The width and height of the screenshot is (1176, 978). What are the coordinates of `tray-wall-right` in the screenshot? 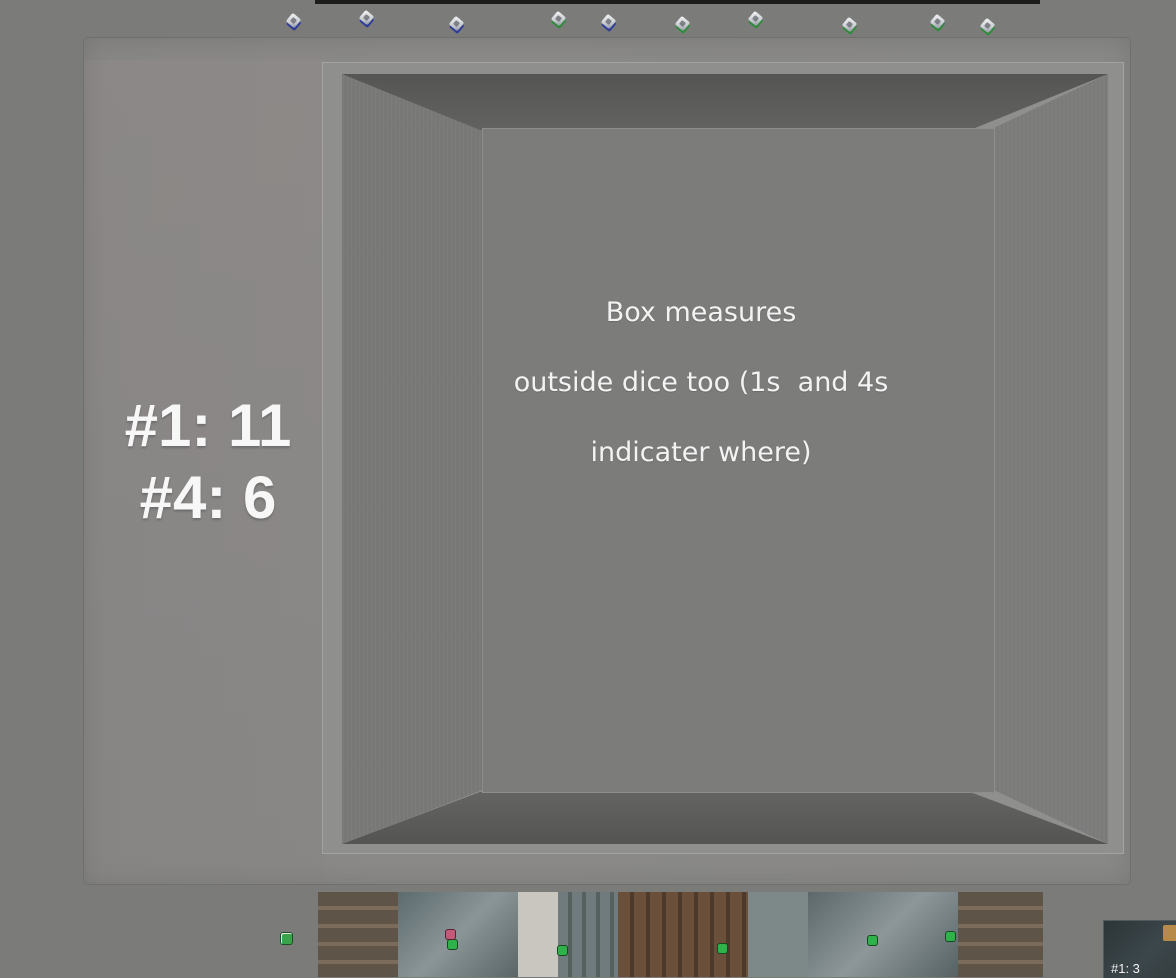 It's located at (1051, 459).